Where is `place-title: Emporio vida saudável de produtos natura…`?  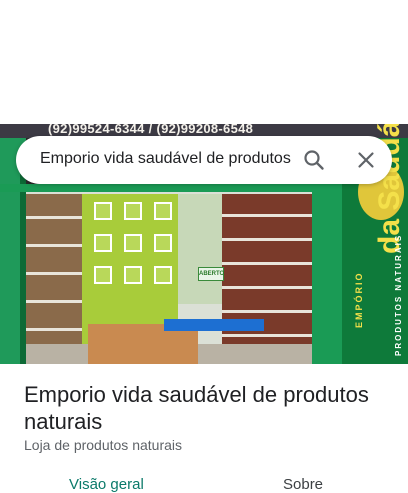 place-title: Emporio vida saudável de produtos natura… is located at coordinates (196, 408).